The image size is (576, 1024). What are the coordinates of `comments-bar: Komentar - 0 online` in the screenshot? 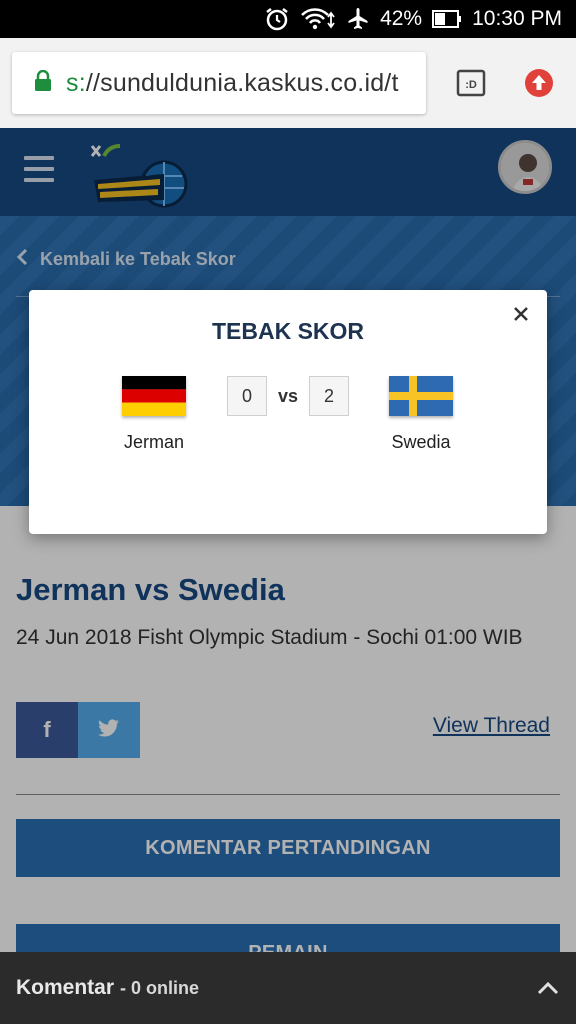 It's located at (288, 988).